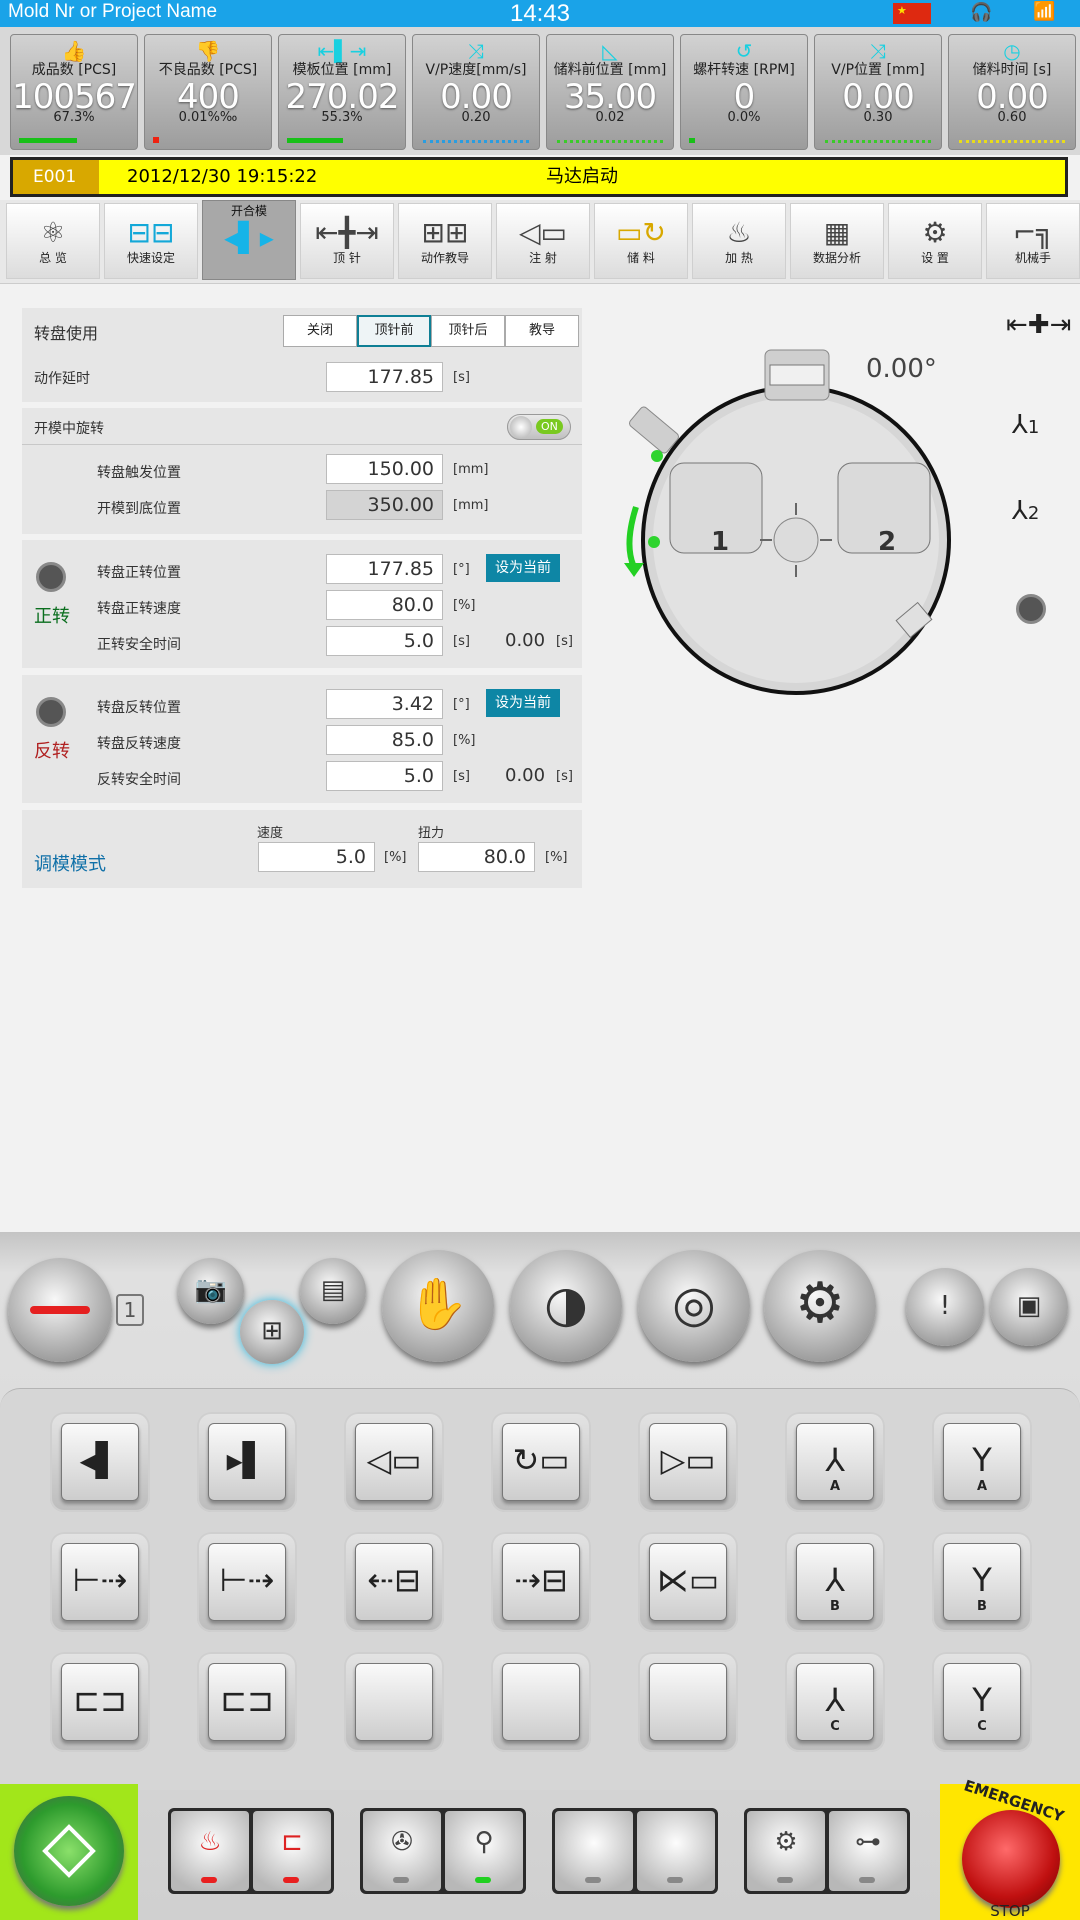 The height and width of the screenshot is (1920, 1080). What do you see at coordinates (835, 1462) in the screenshot?
I see `core-a-in-key: ⅄ A` at bounding box center [835, 1462].